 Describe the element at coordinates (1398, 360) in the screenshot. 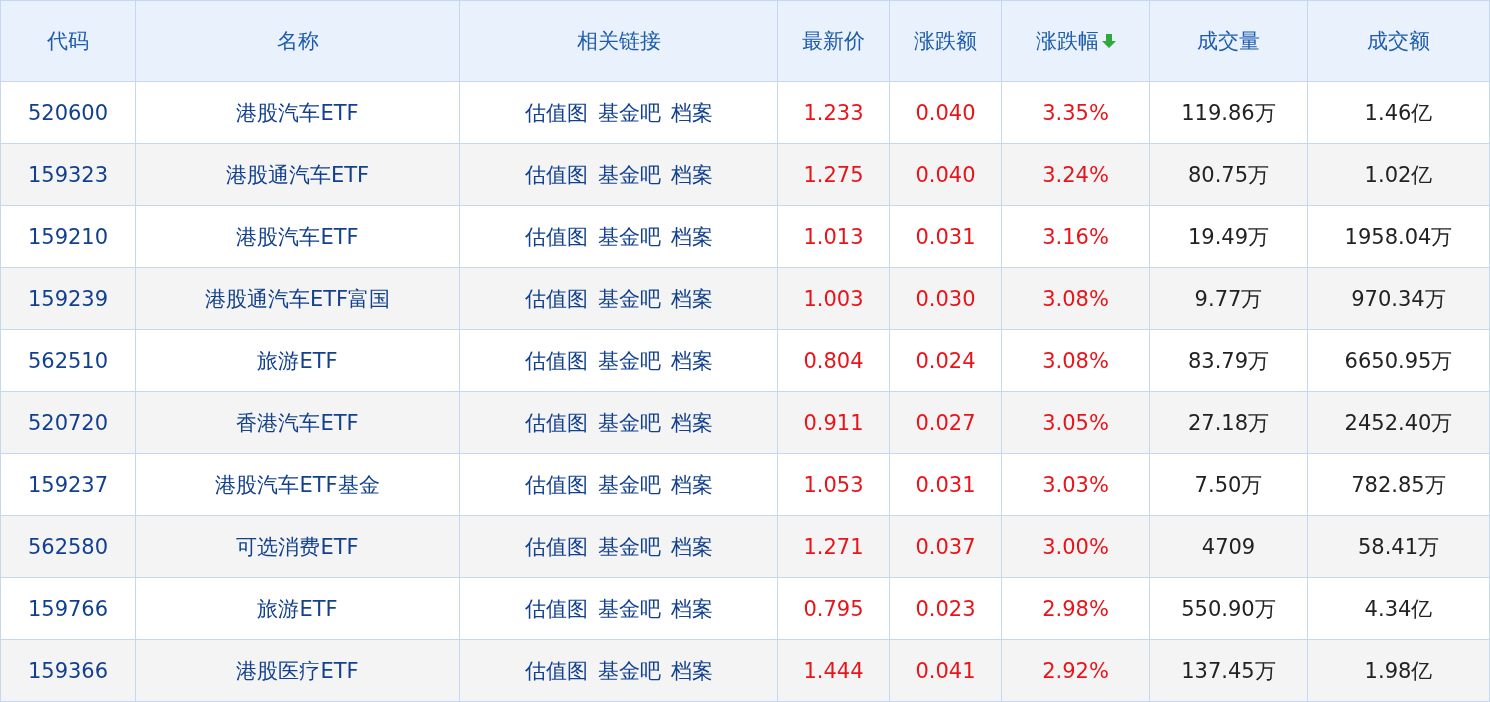

I see `amount-text: 6650.95万` at that location.